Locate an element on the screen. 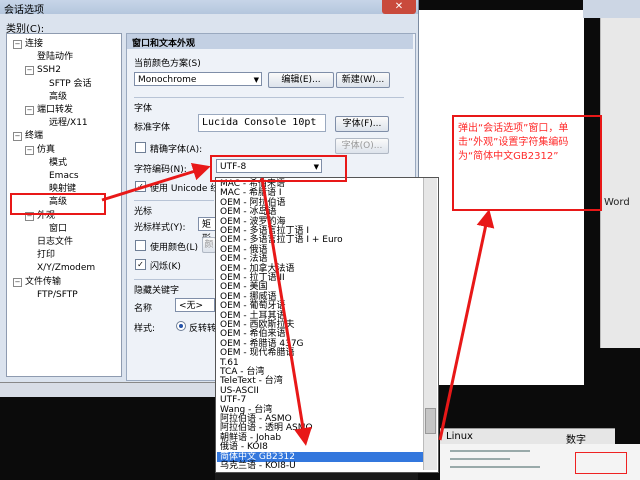 This screenshot has height=480, width=640. arrow-to-charset is located at coordinates (156, 182).